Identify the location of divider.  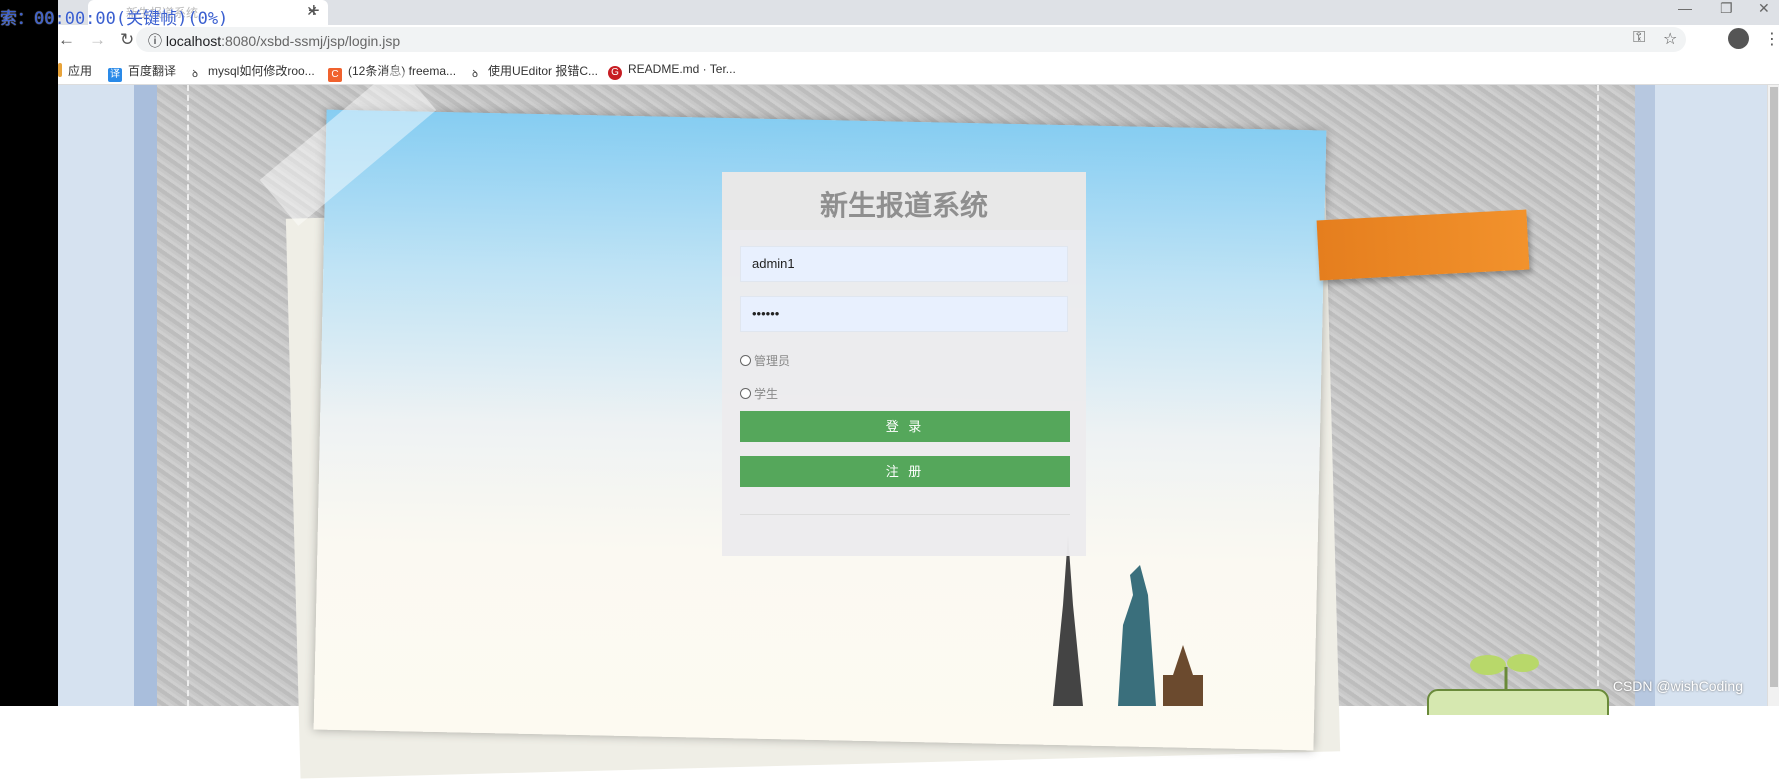
(905, 514).